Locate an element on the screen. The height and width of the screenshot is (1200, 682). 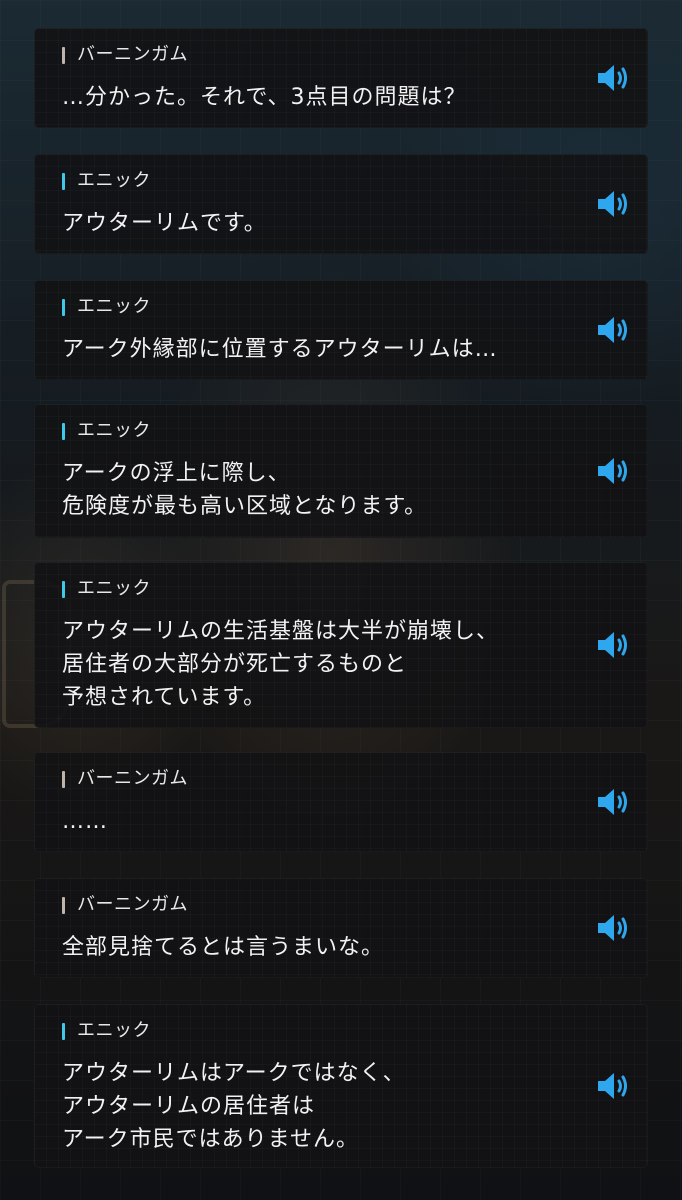
dialogue-line: アウターリムです。 is located at coordinates (164, 223).